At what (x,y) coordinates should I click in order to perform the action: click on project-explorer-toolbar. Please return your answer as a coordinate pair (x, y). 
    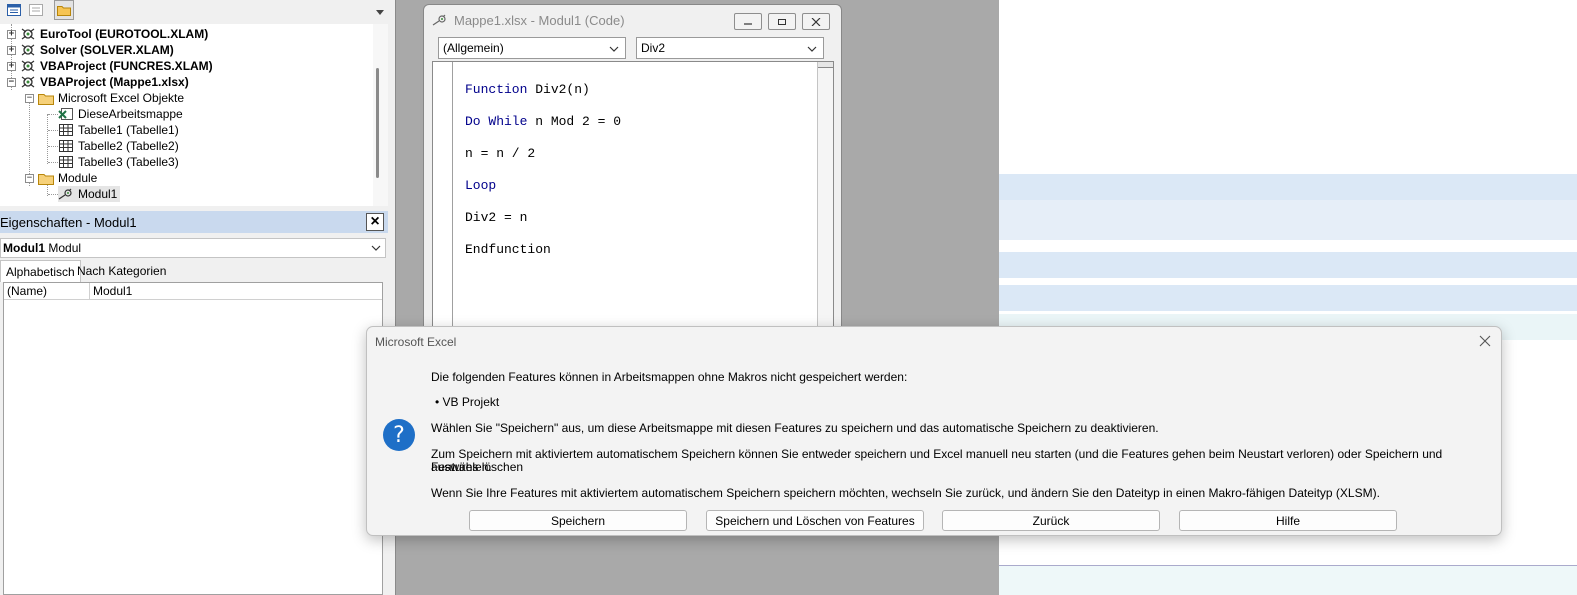
    Looking at the image, I should click on (195, 12).